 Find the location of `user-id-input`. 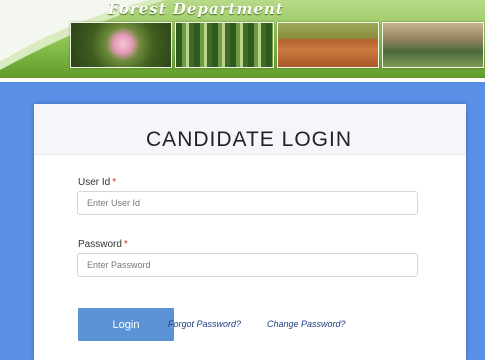

user-id-input is located at coordinates (247, 203).